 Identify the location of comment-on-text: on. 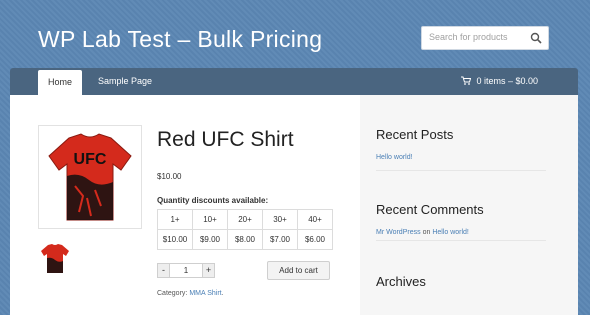
(426, 232).